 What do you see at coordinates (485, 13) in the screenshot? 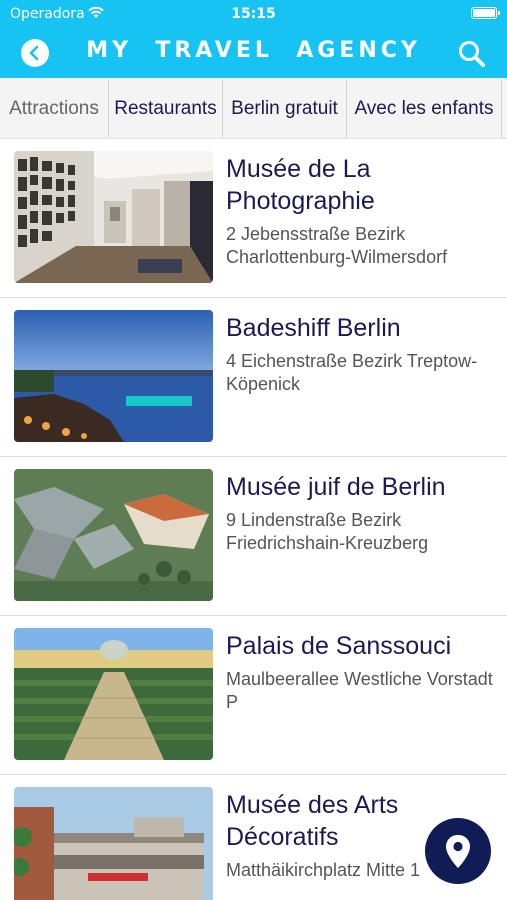
I see `battery-icon` at bounding box center [485, 13].